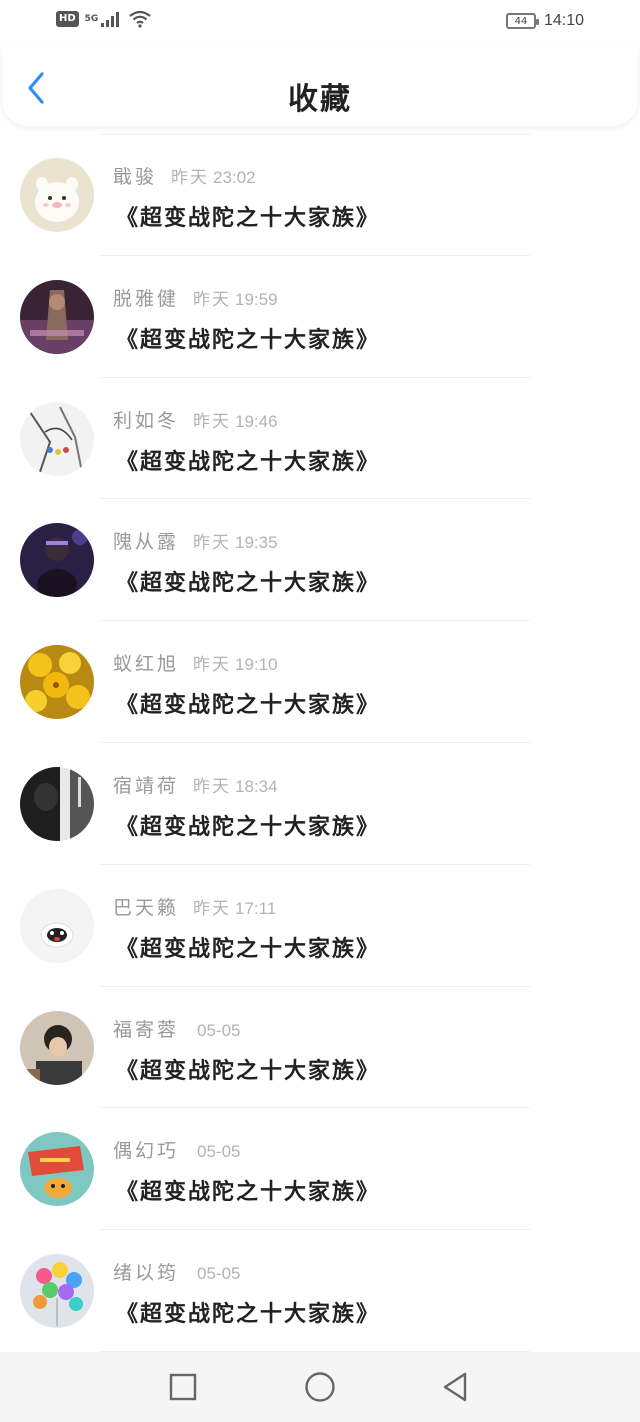  What do you see at coordinates (235, 543) in the screenshot?
I see `timestamp: 昨天 19:35` at bounding box center [235, 543].